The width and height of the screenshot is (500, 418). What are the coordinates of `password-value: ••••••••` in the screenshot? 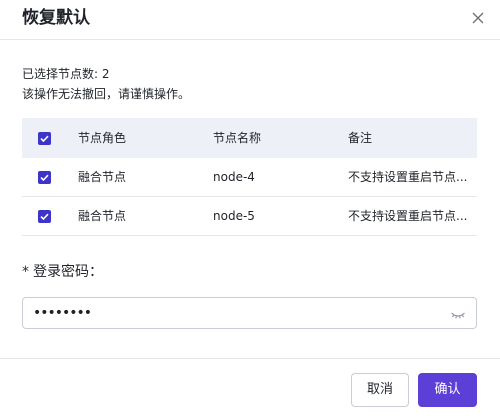 It's located at (62, 313).